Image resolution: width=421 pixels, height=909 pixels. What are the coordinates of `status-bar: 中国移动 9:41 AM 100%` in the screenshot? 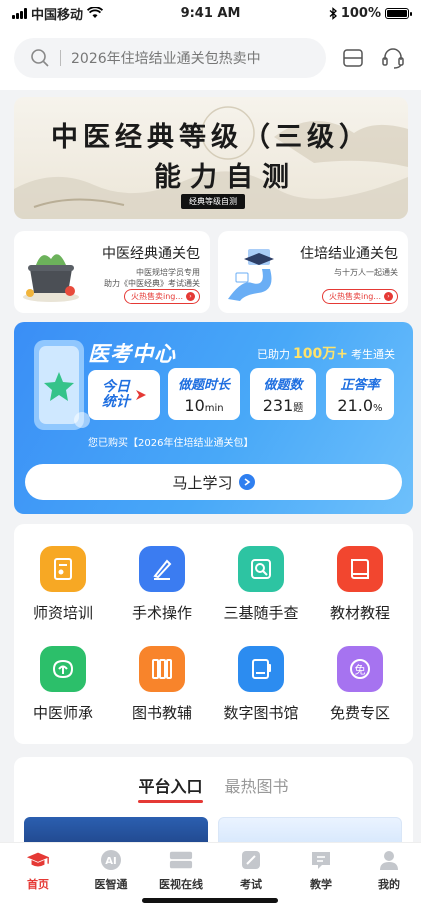 It's located at (210, 13).